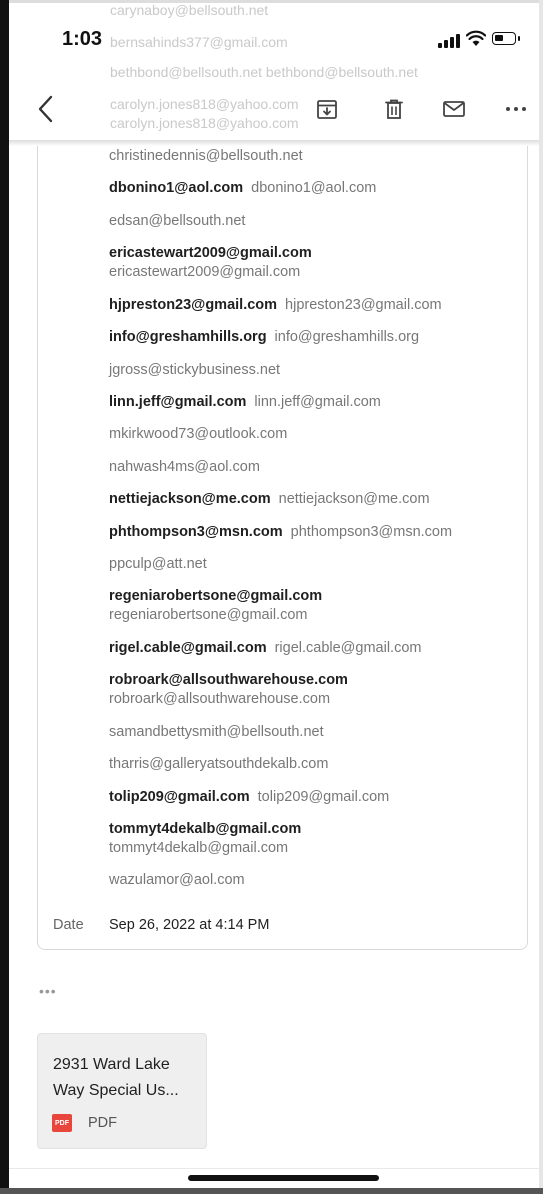  I want to click on recipient-row: nettiejackson@me.com nettiejackson@me.com, so click(269, 499).